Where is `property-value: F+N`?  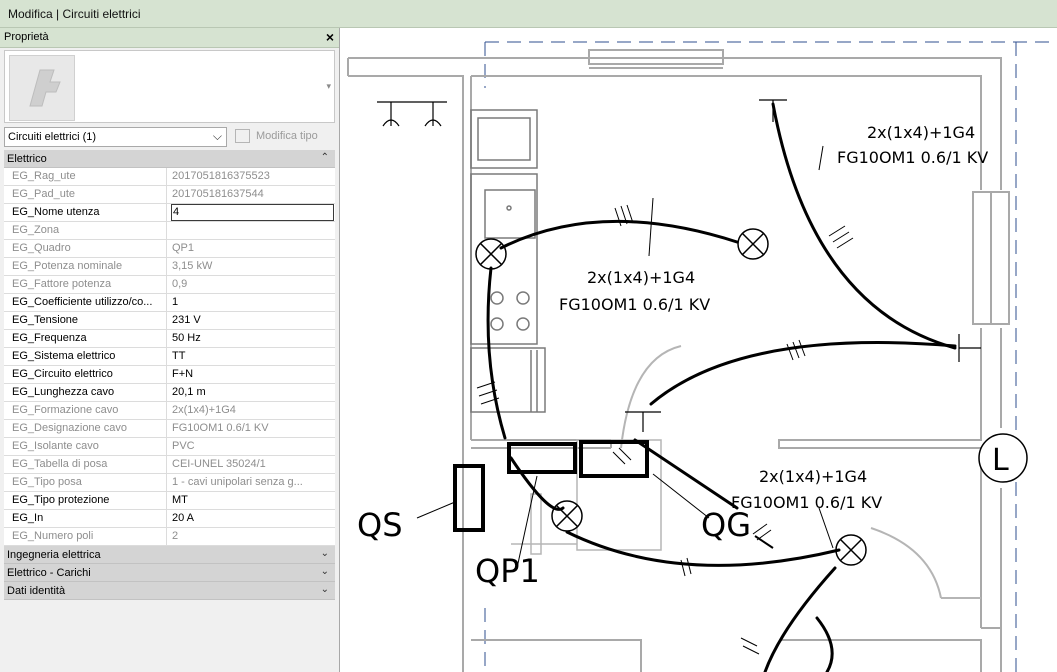
property-value: F+N is located at coordinates (253, 374).